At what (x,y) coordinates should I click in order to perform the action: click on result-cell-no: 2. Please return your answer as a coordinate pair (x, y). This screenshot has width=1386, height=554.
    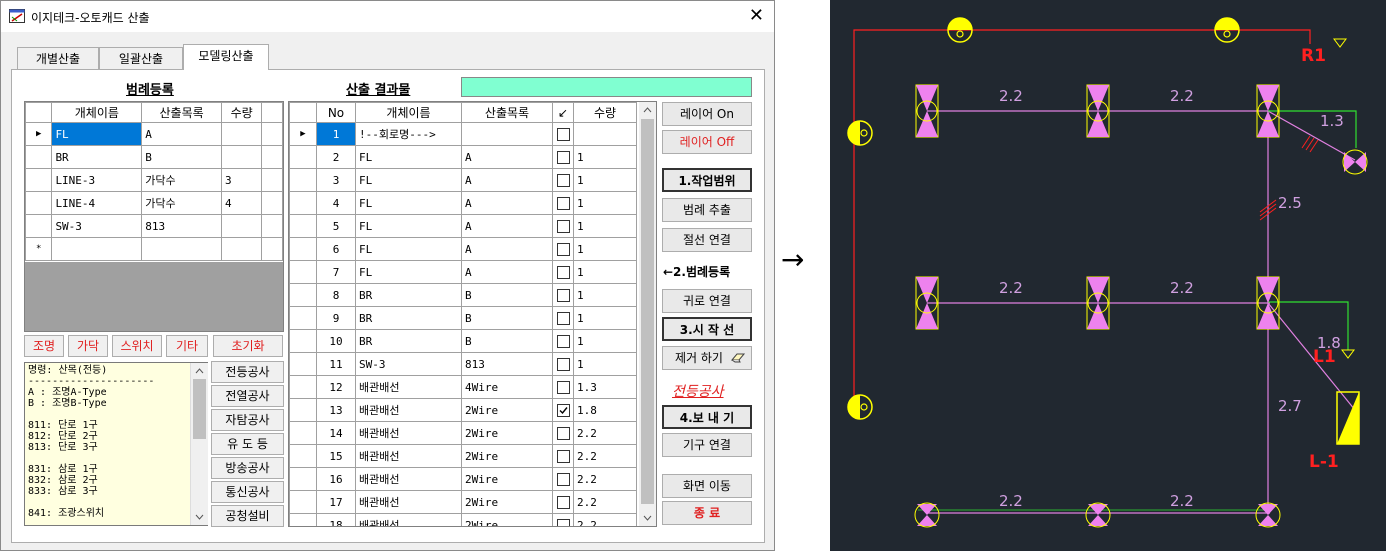
    Looking at the image, I should click on (336, 157).